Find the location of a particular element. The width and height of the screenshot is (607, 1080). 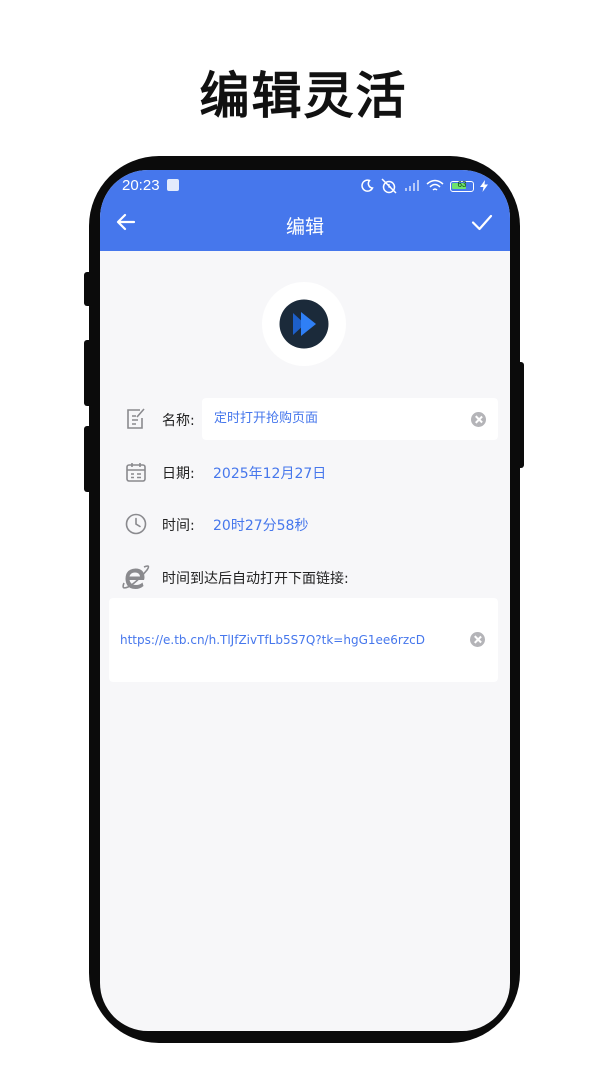

browser-e-icon is located at coordinates (136, 577).